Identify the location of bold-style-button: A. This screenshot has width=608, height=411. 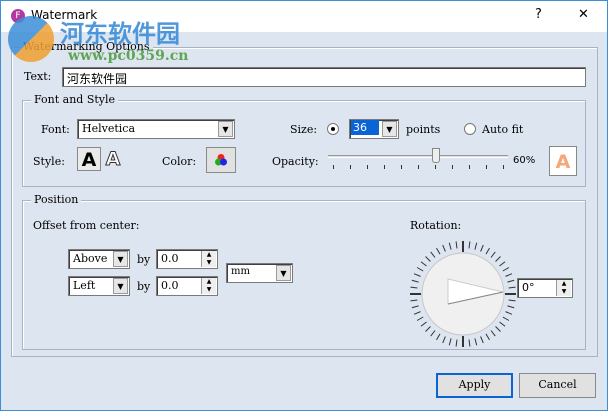
(89, 159).